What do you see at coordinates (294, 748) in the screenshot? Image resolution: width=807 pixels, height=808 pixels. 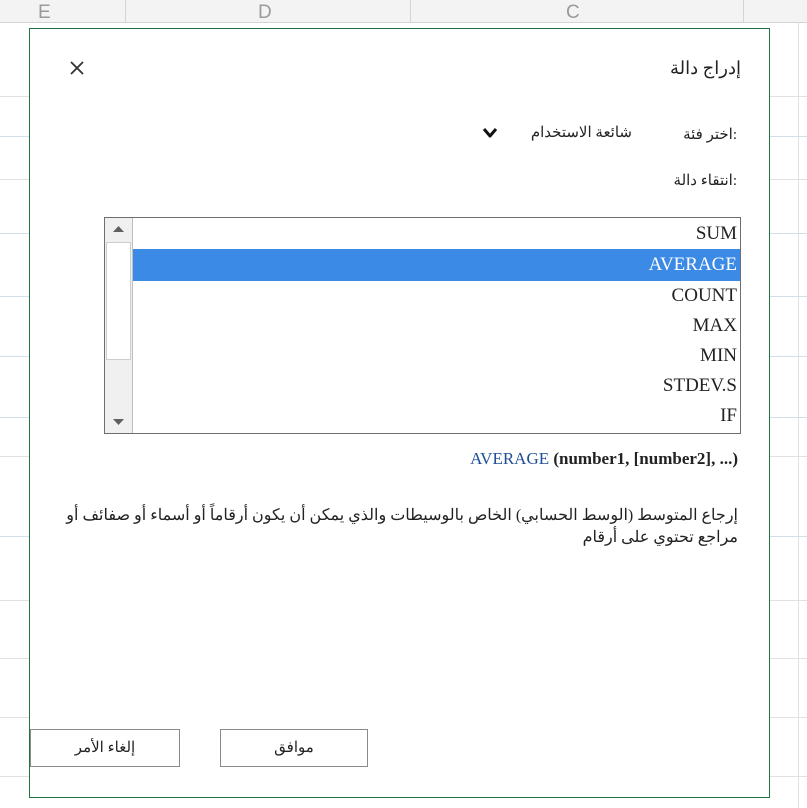 I see `ok-button: موافق` at bounding box center [294, 748].